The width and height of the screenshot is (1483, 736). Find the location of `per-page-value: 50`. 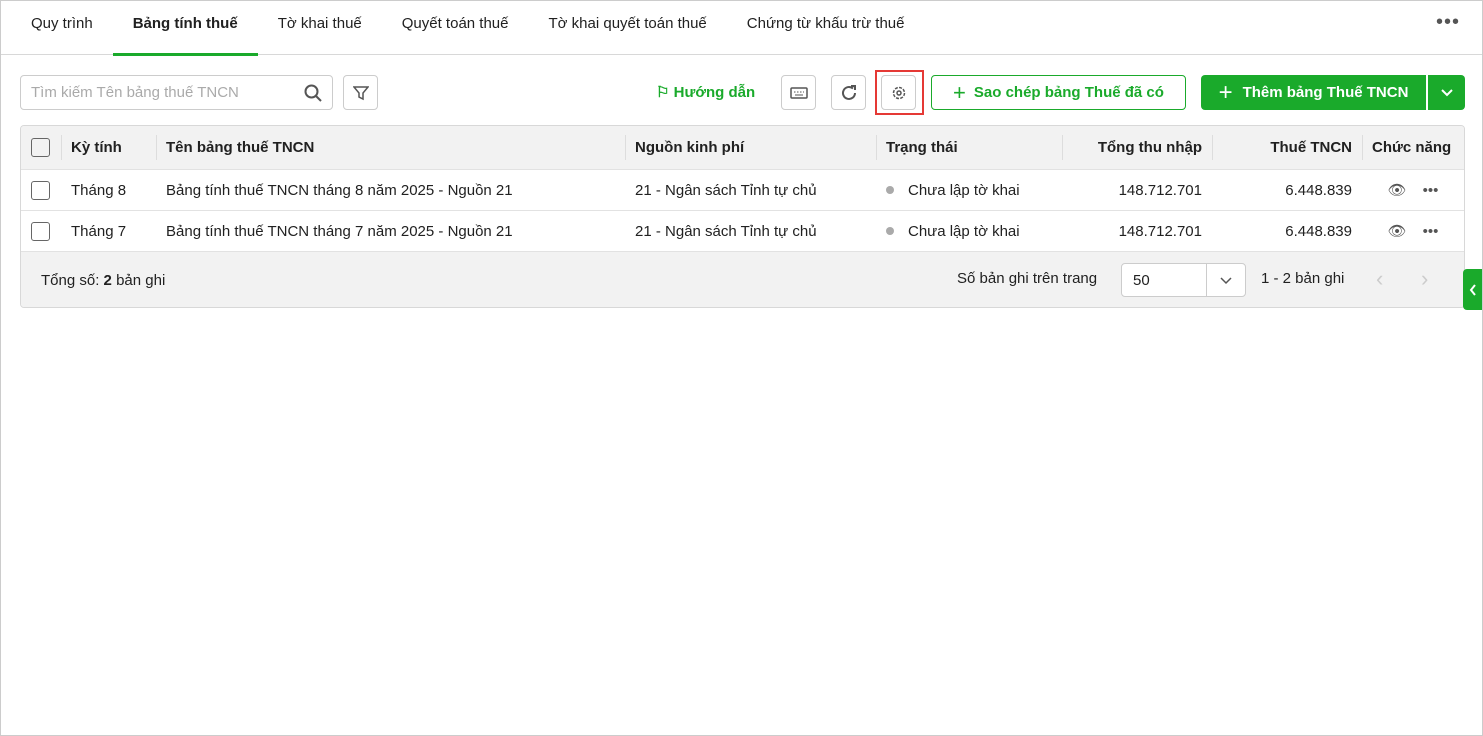

per-page-value: 50 is located at coordinates (1141, 280).